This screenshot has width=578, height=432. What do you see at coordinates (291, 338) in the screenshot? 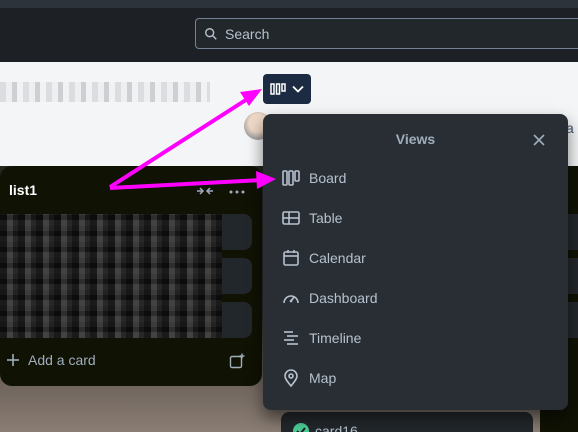
I see `timeline-icon` at bounding box center [291, 338].